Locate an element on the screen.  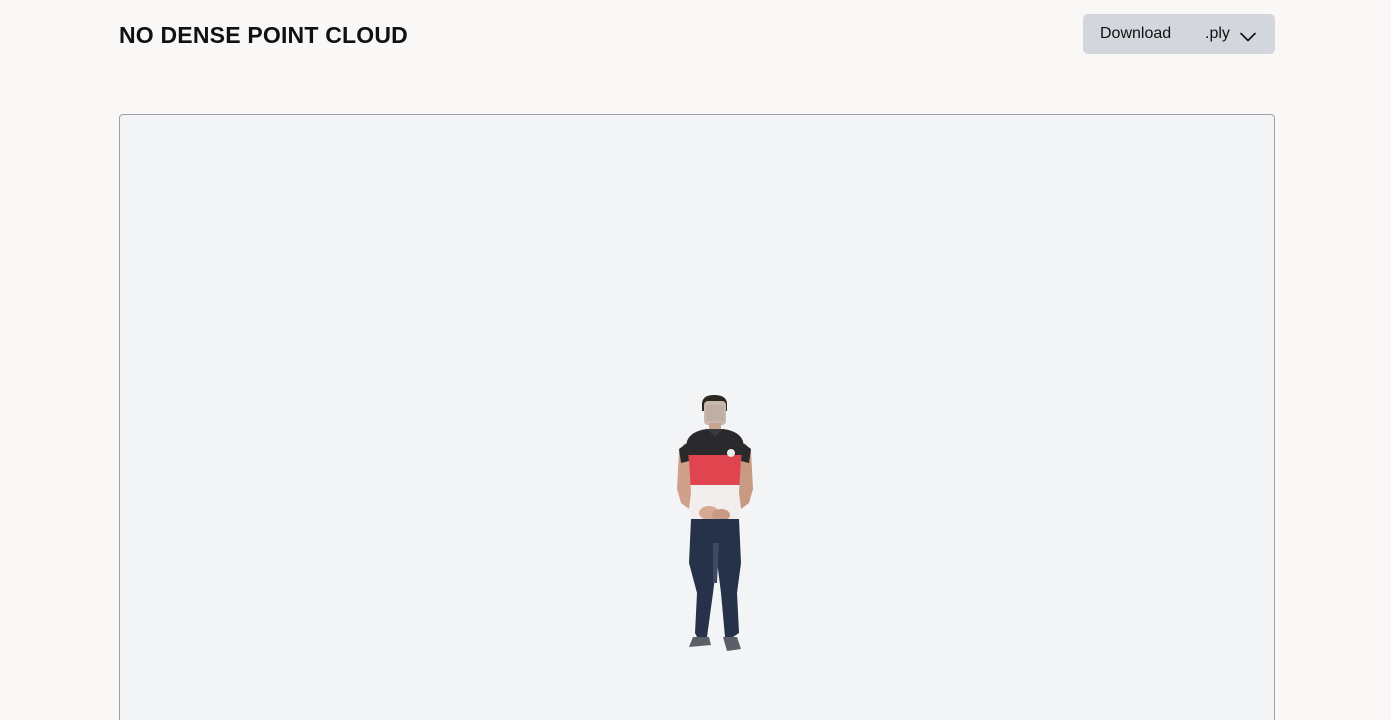
format-select: .ply is located at coordinates (1232, 34).